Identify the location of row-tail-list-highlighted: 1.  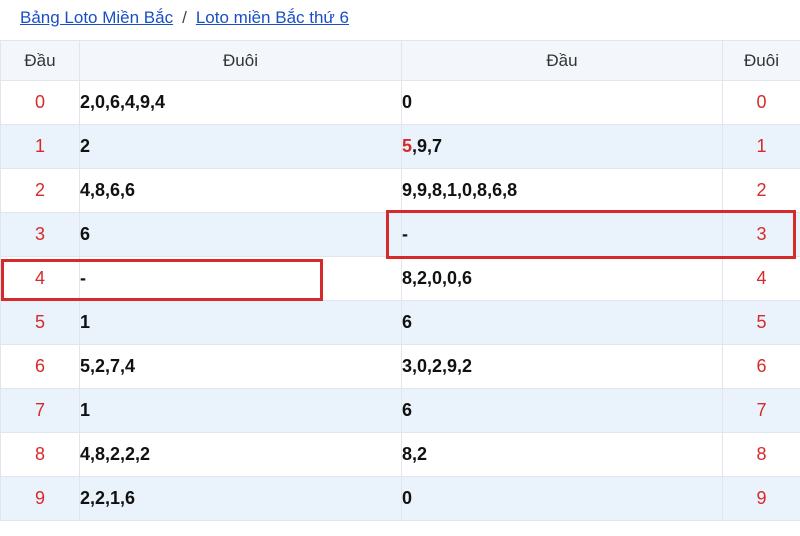
(240, 322).